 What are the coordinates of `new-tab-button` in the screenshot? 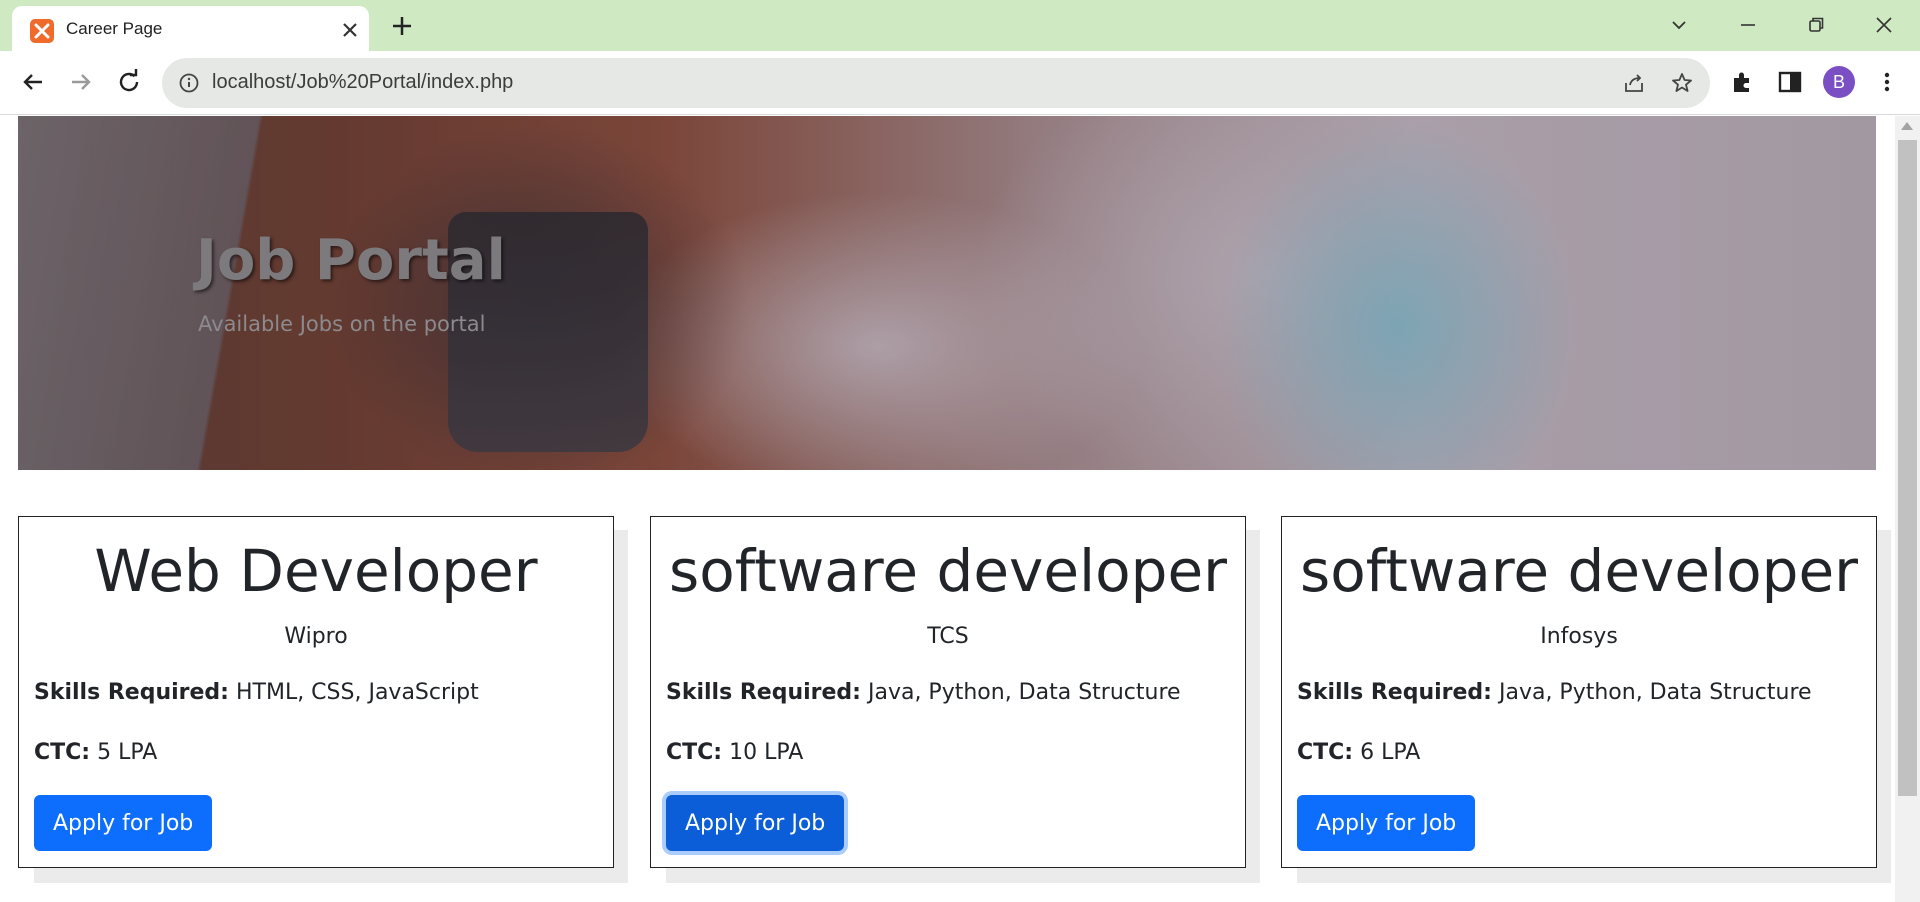 It's located at (402, 26).